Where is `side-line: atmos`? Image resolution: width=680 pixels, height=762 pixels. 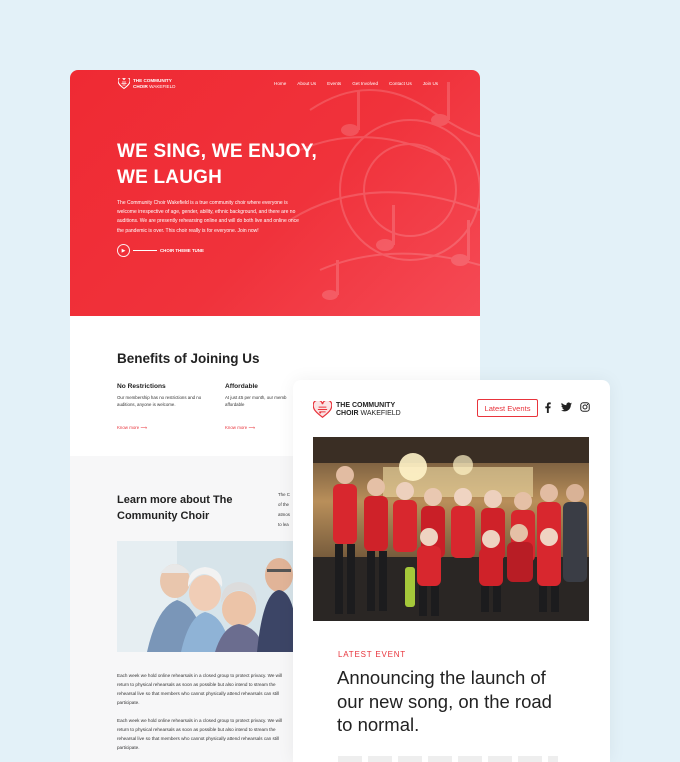
side-line: atmos is located at coordinates (284, 514).